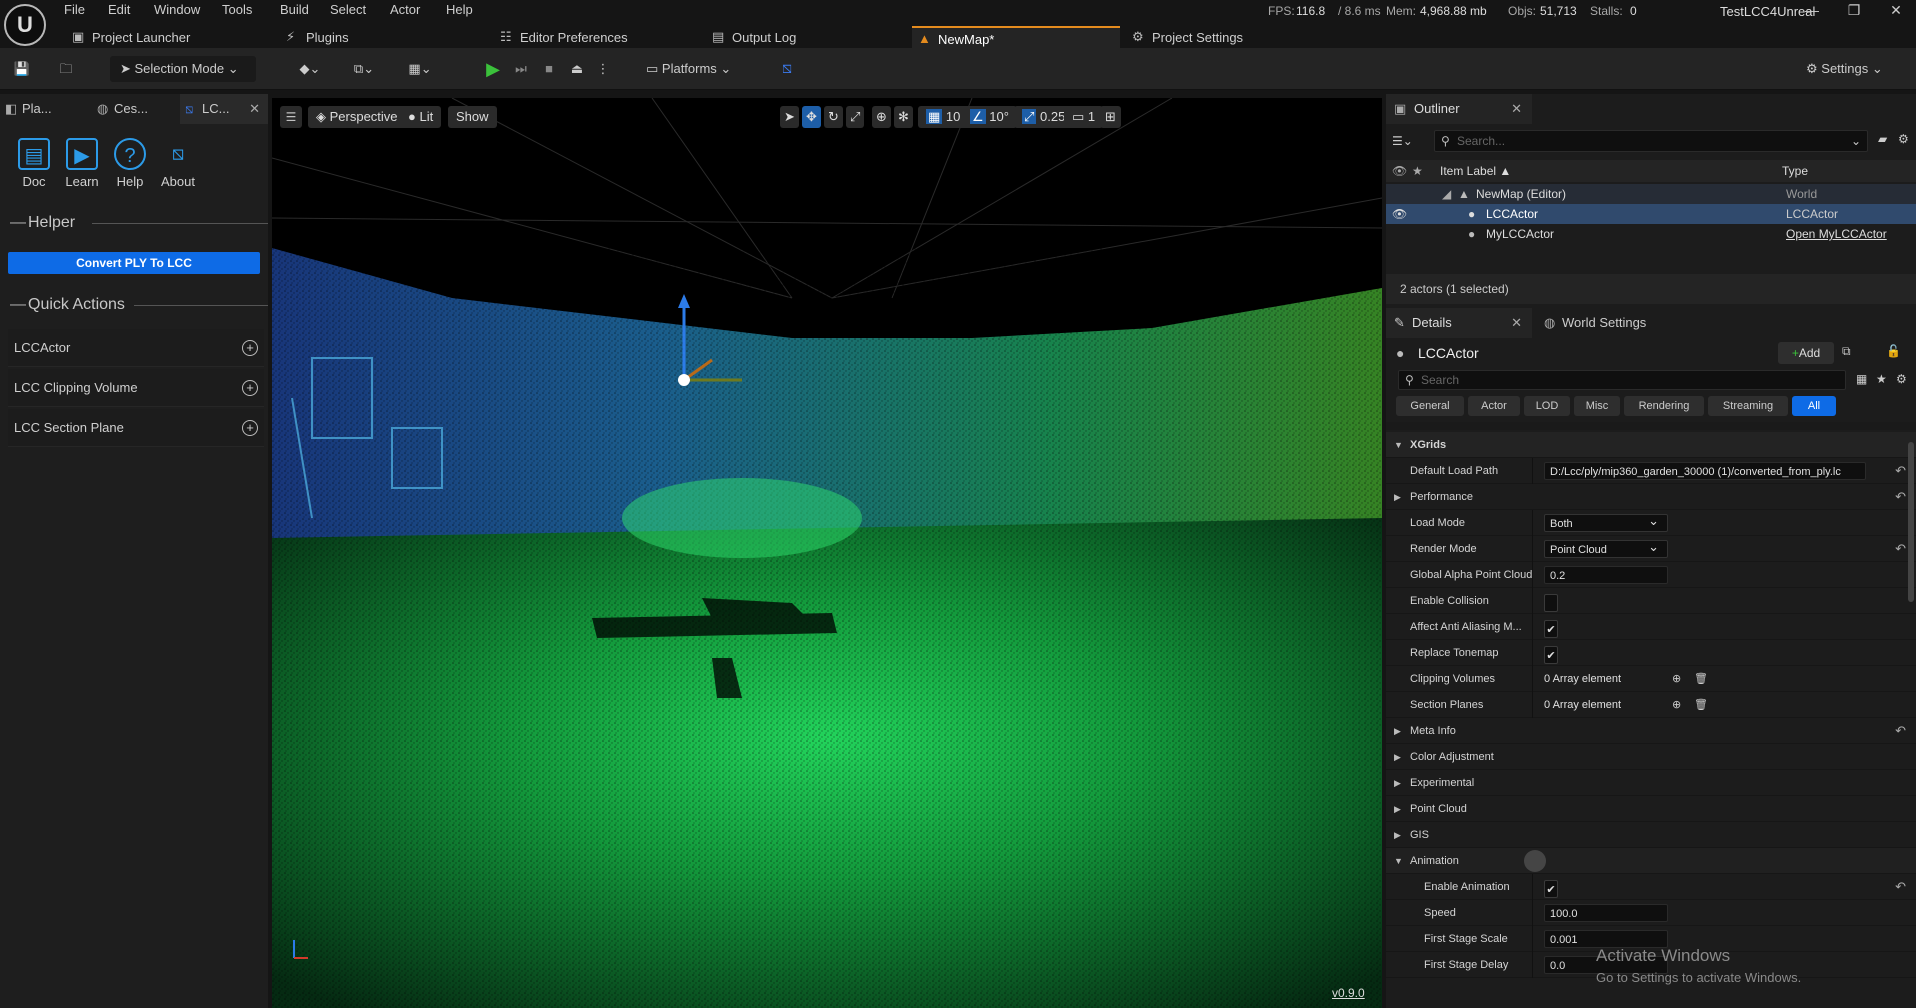  I want to click on experimental-row: ▶ Experimental, so click(1651, 783).